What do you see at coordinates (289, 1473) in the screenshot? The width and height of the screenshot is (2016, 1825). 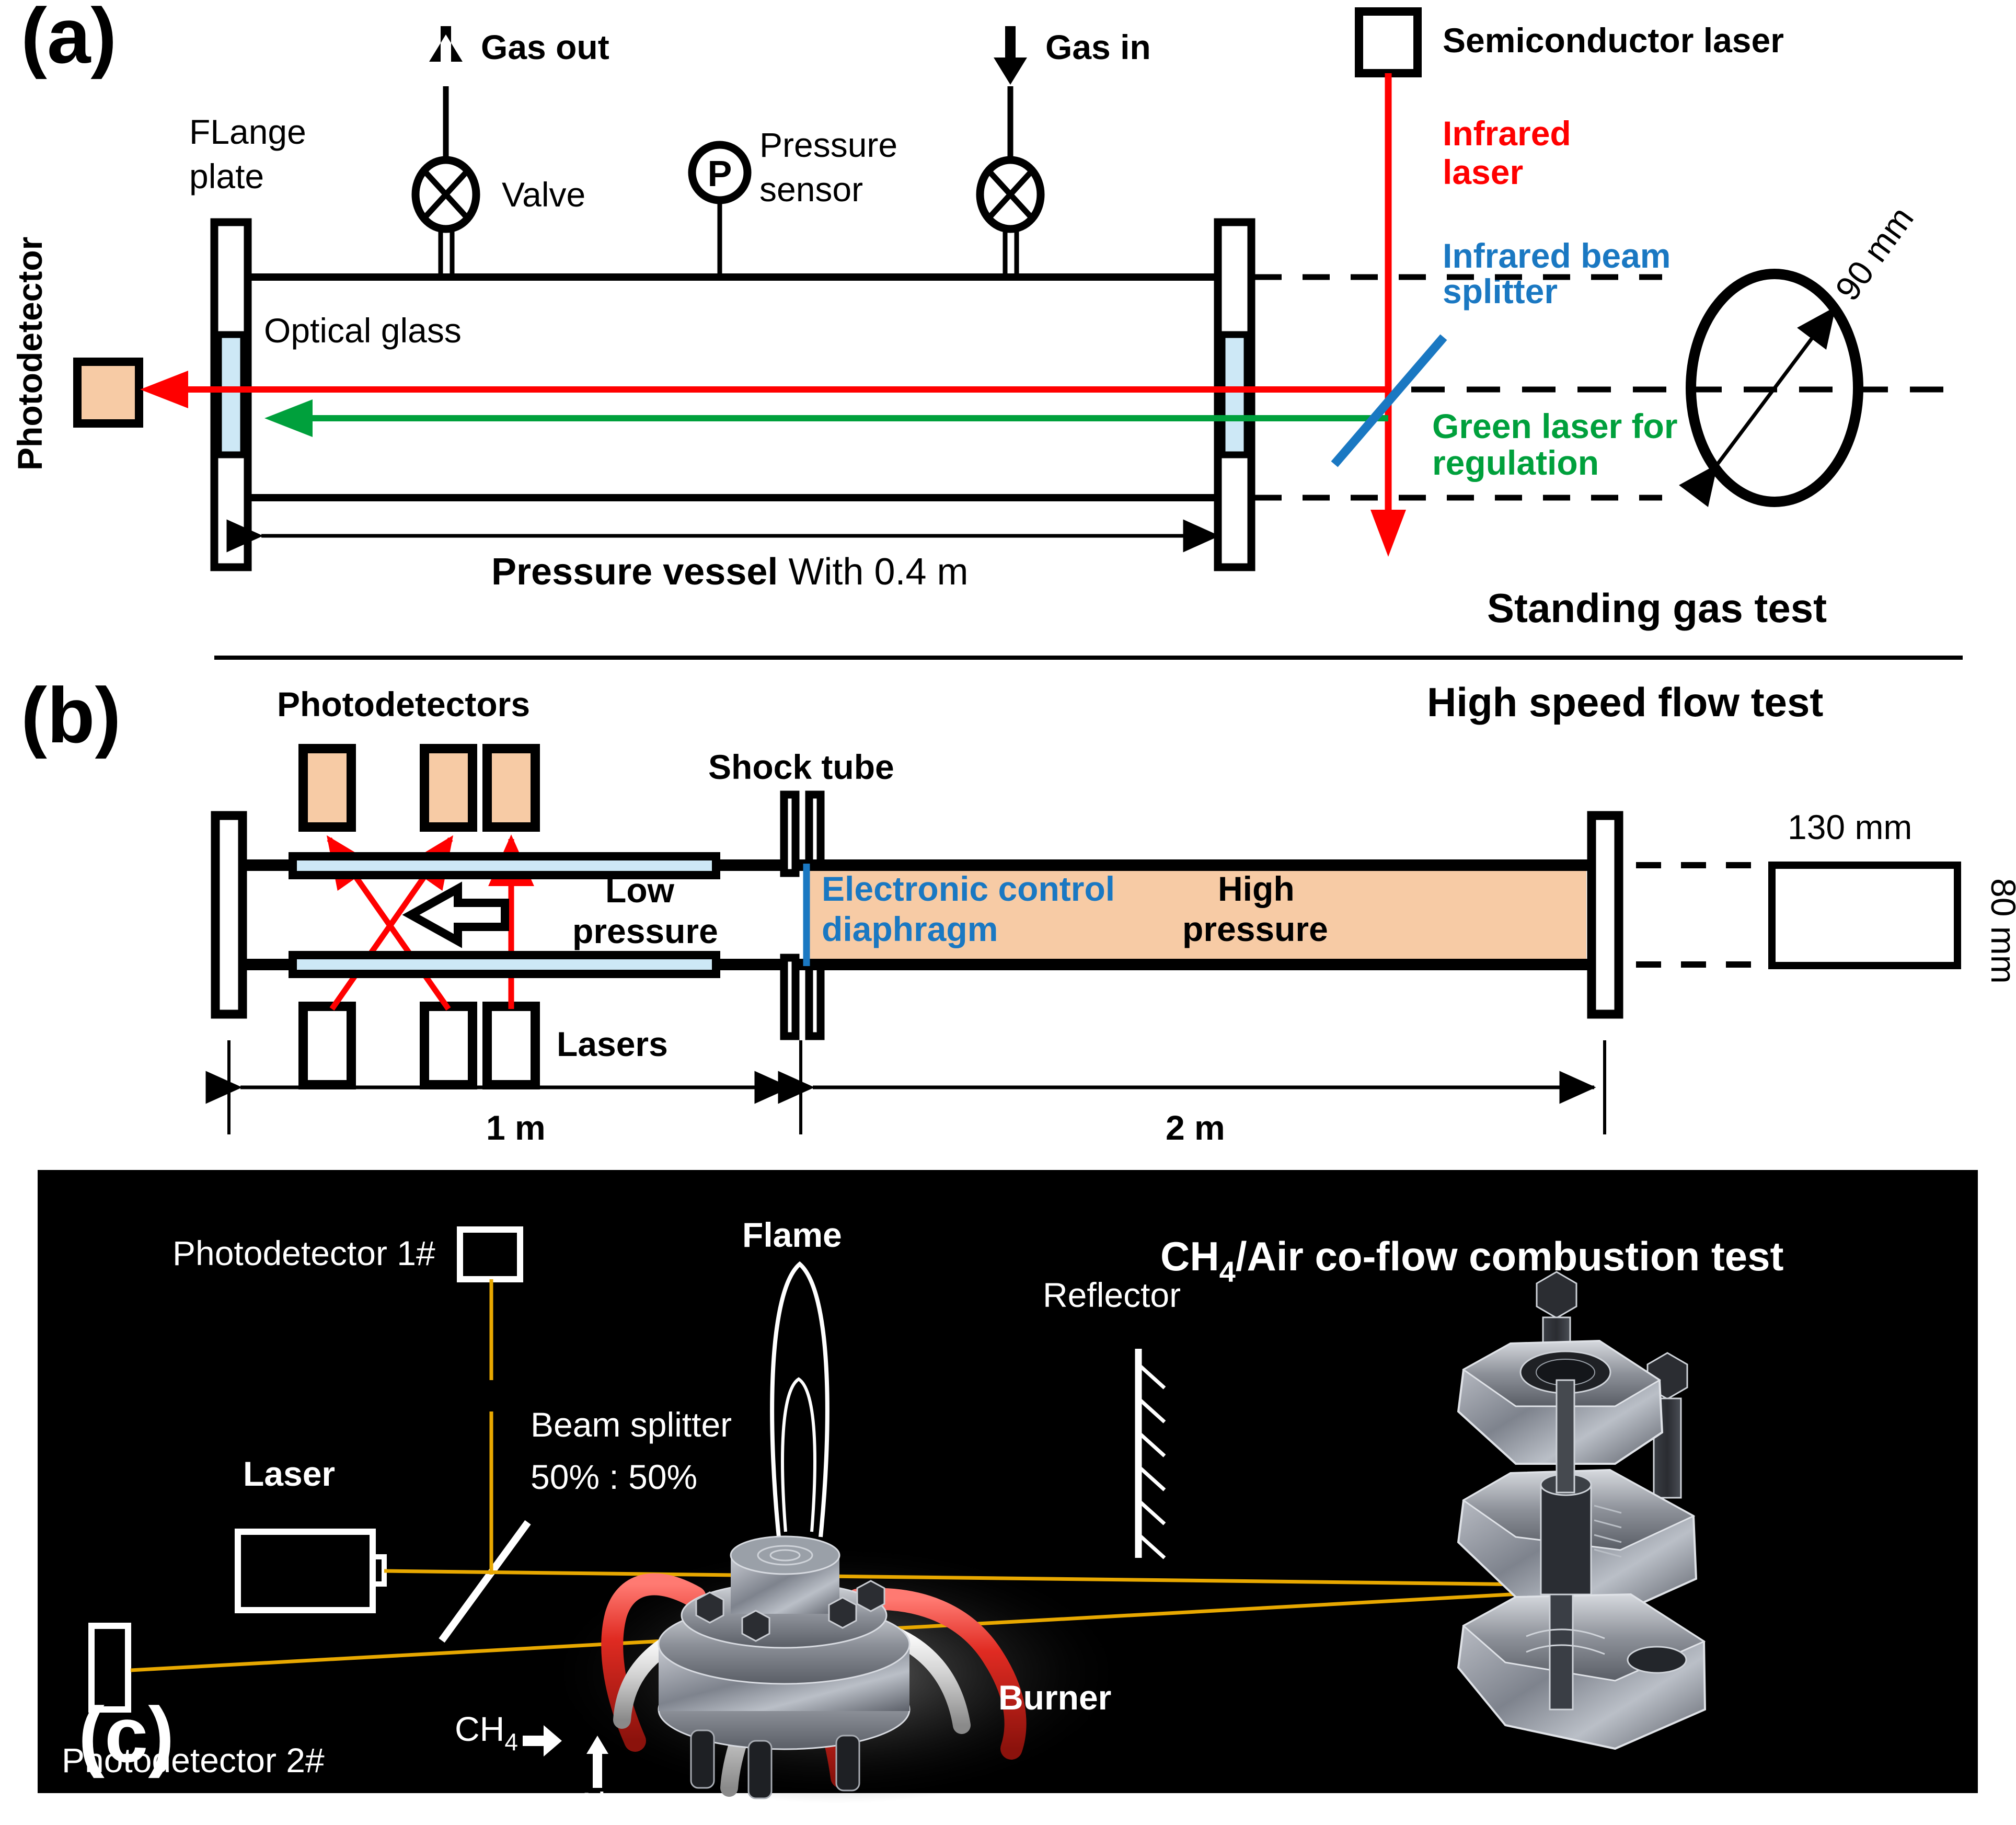 I see `laser-label: Laser` at bounding box center [289, 1473].